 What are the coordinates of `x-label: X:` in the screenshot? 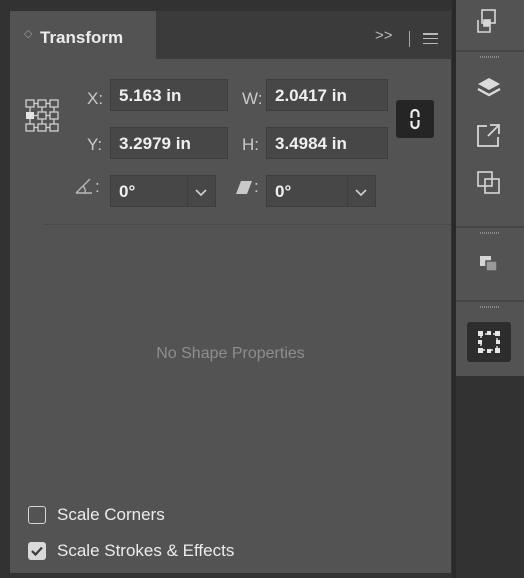 It's located at (95, 98).